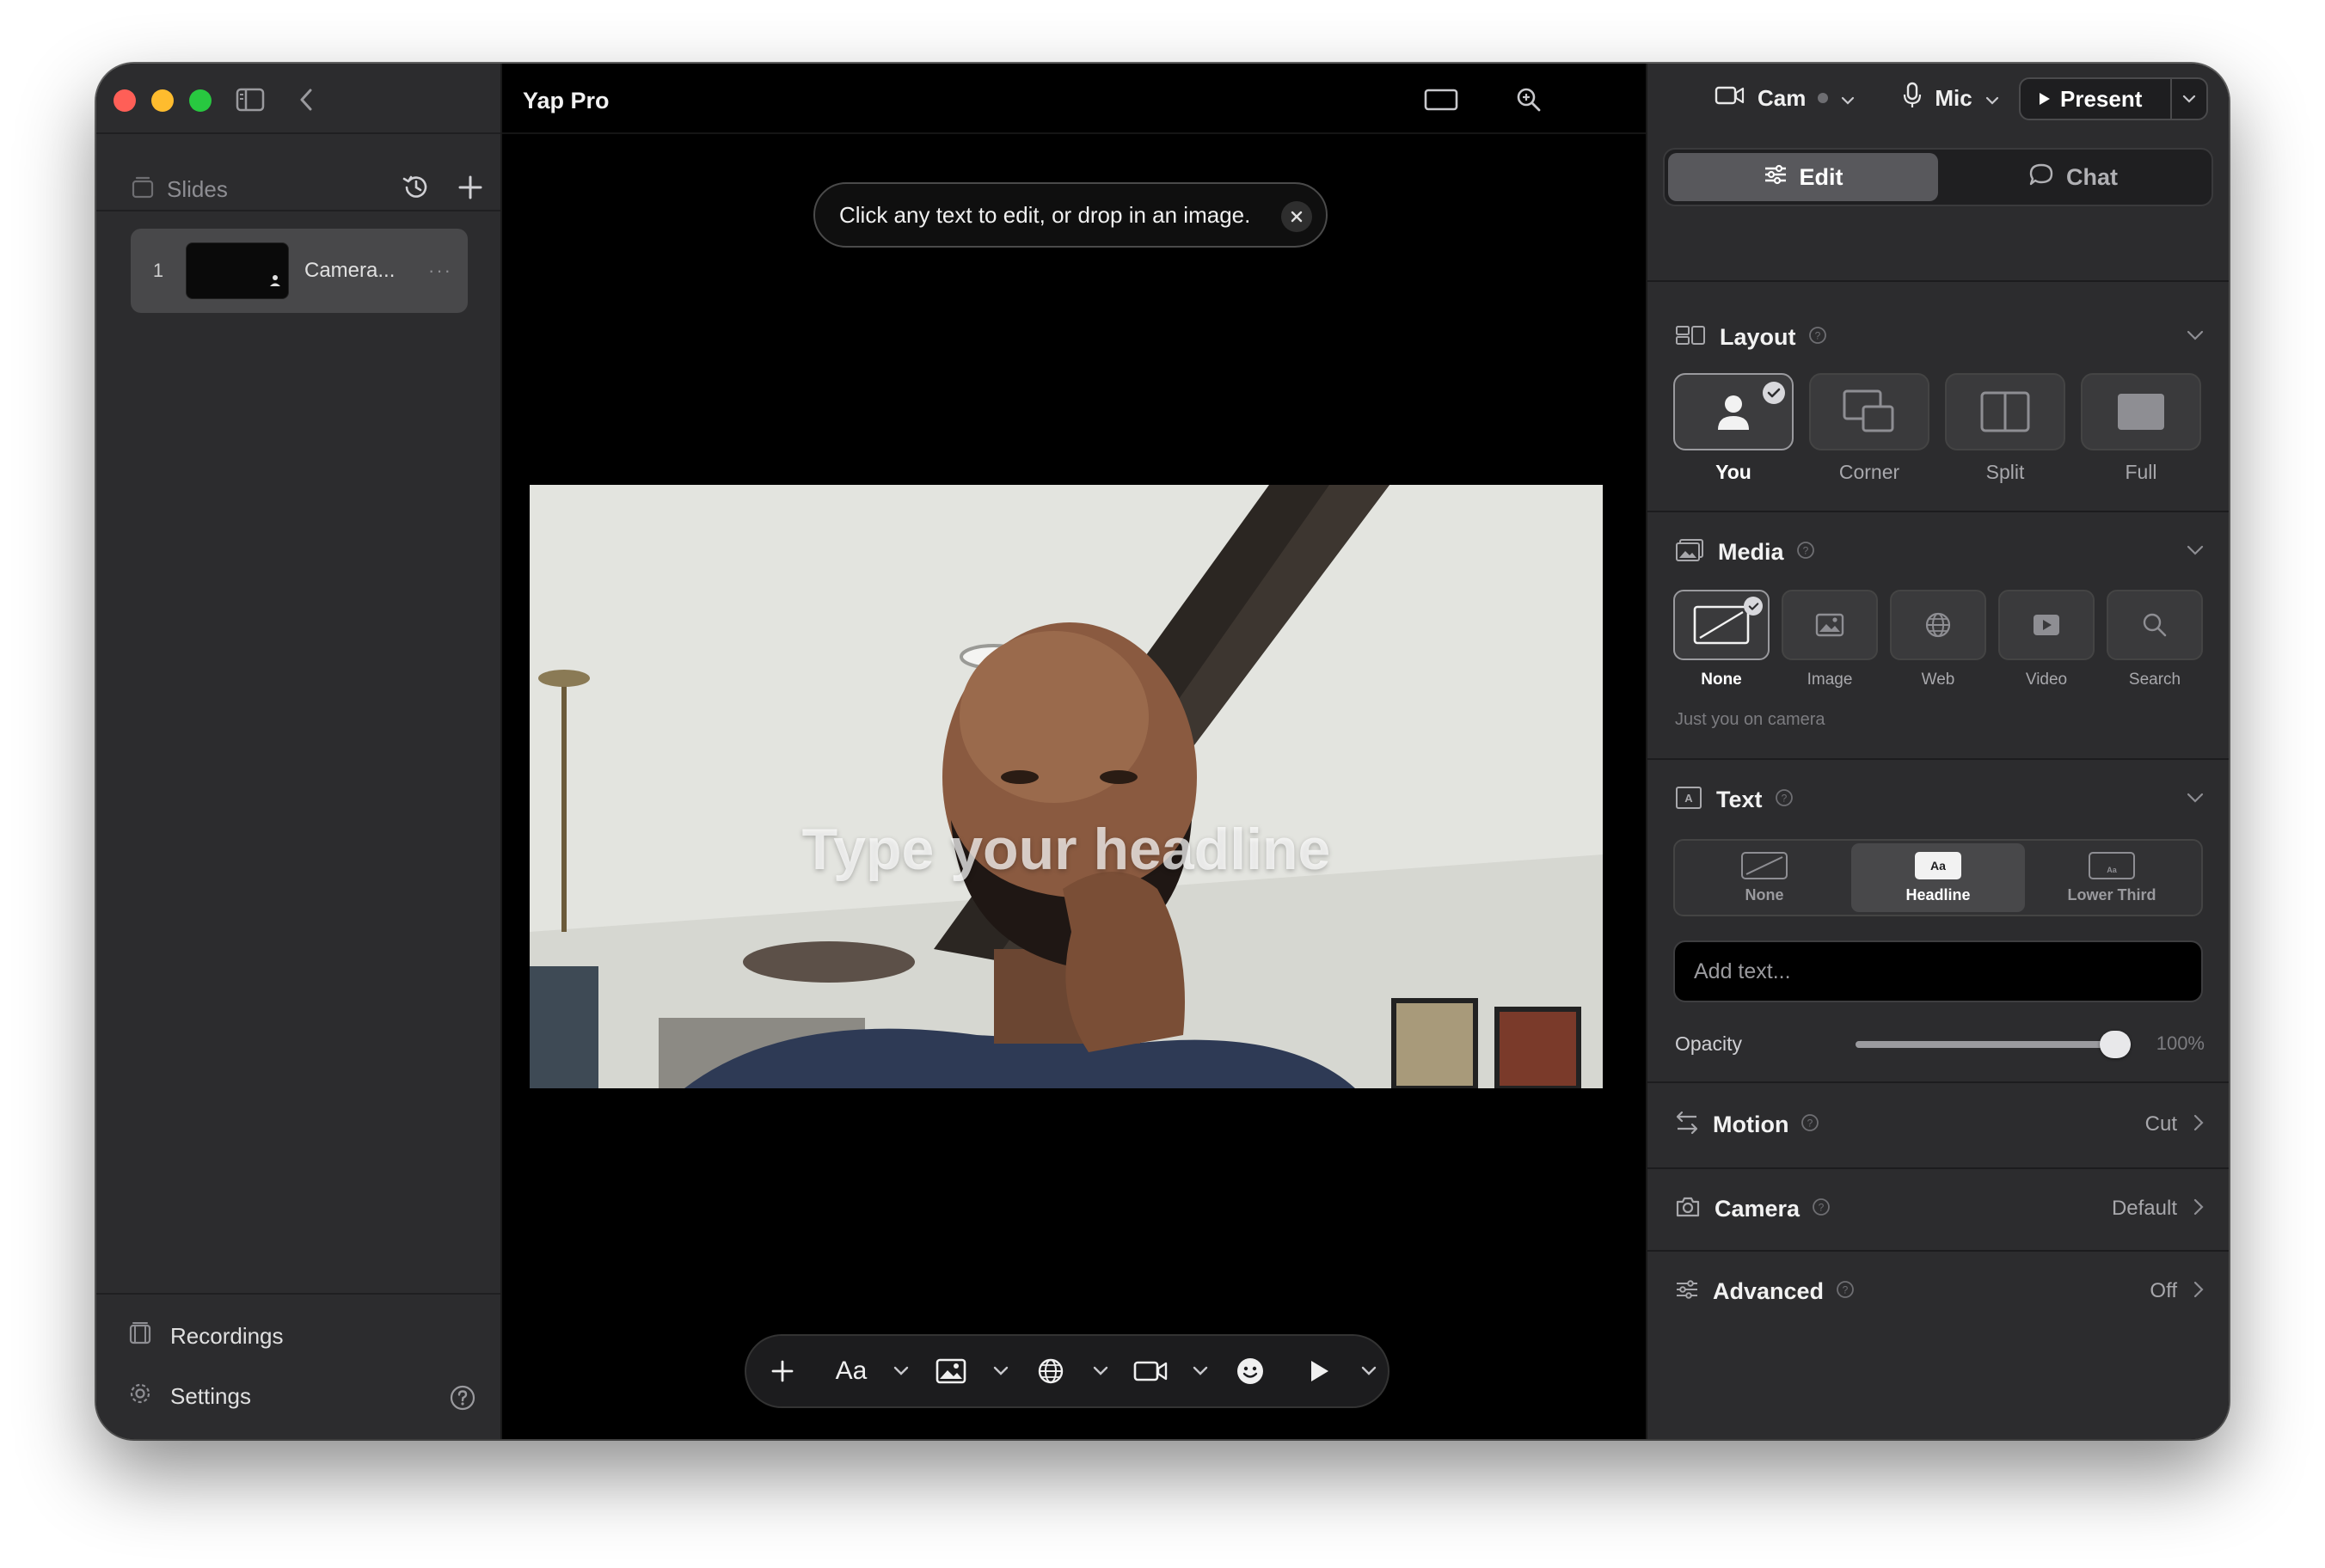 This screenshot has height=1568, width=2325. I want to click on minimize-window-button, so click(162, 100).